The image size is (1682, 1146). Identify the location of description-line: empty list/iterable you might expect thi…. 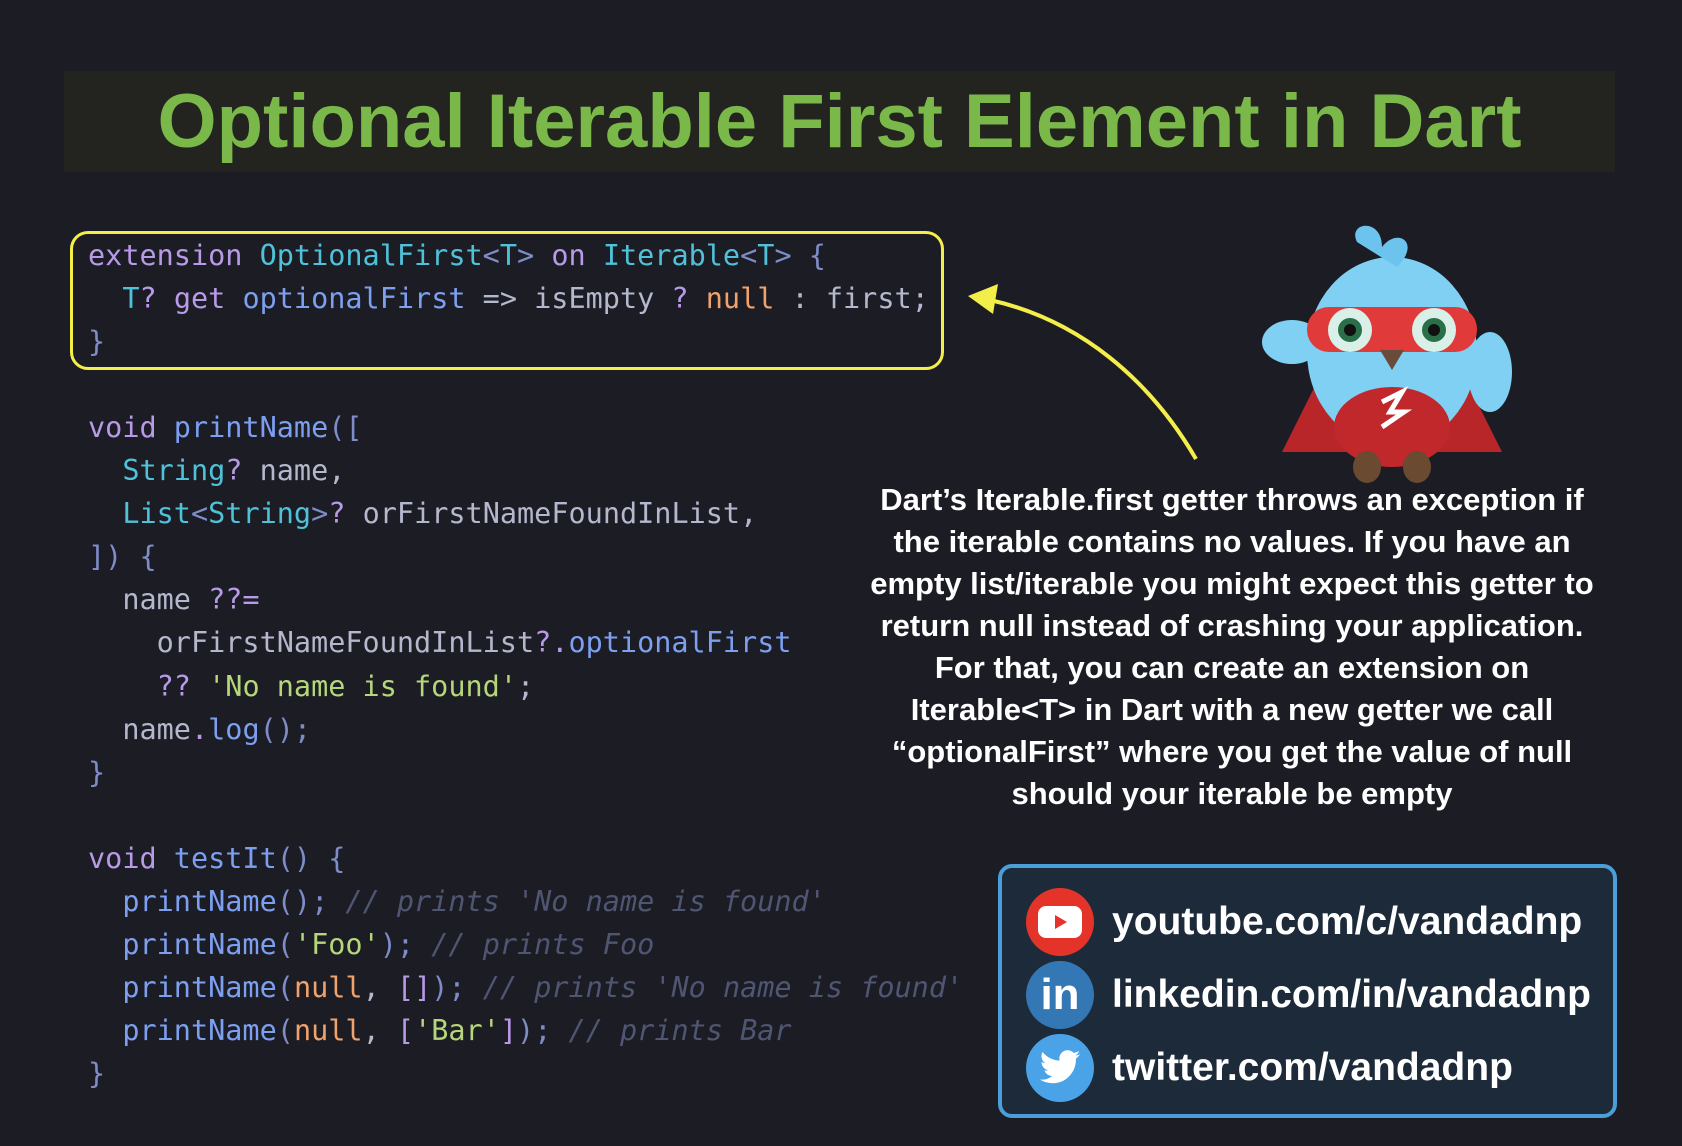
(1232, 583).